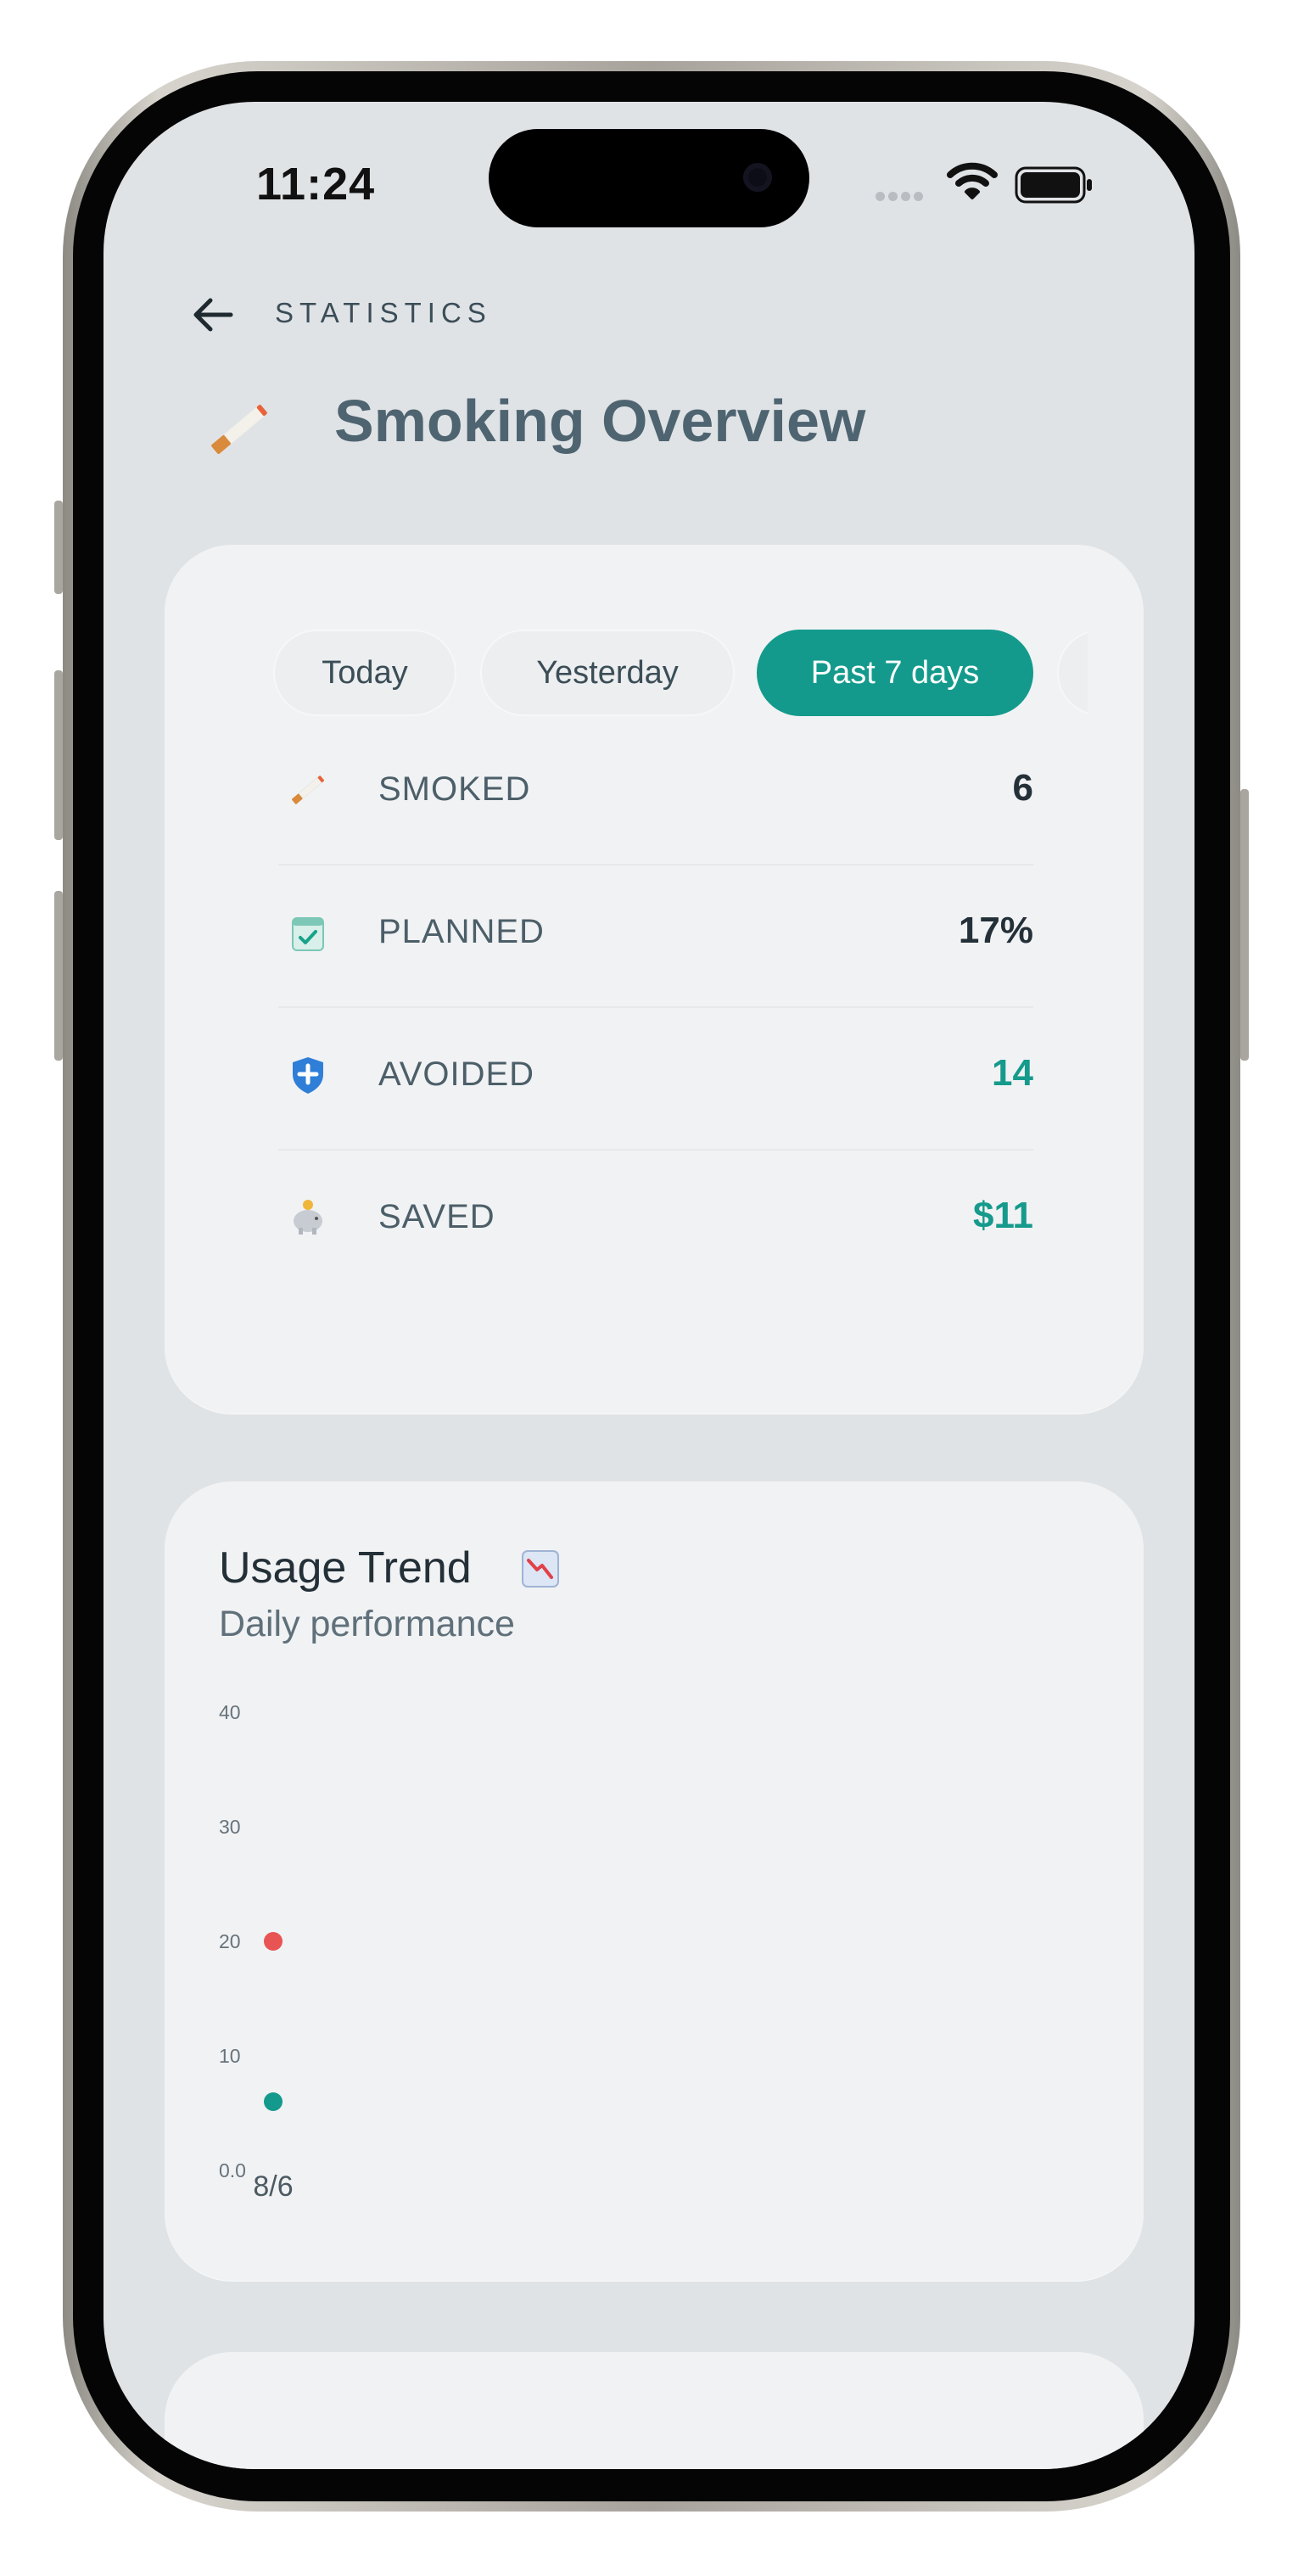  What do you see at coordinates (1053, 185) in the screenshot?
I see `battery-icon` at bounding box center [1053, 185].